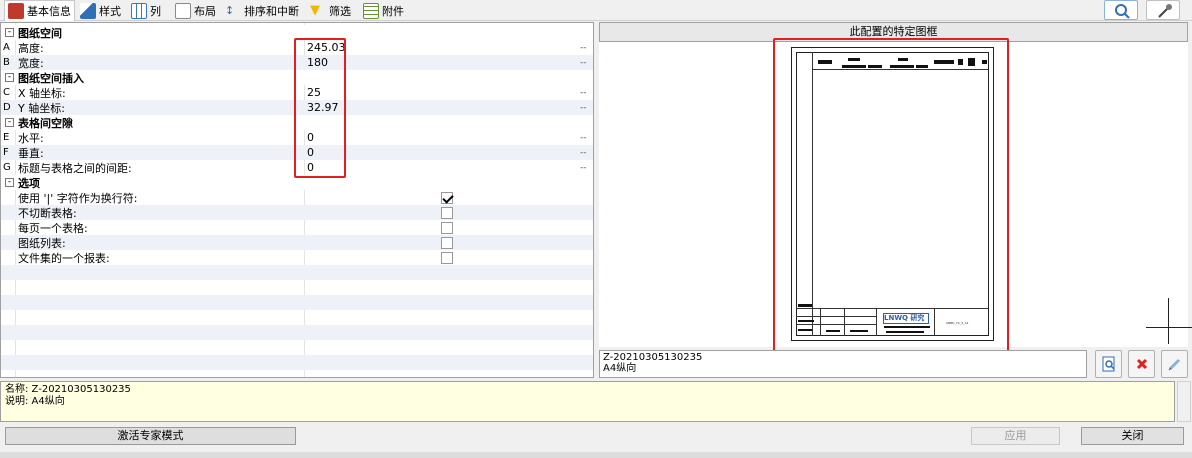 This screenshot has width=1192, height=458. I want to click on tab-sort-break: ↕ 排序和中断, so click(262, 10).